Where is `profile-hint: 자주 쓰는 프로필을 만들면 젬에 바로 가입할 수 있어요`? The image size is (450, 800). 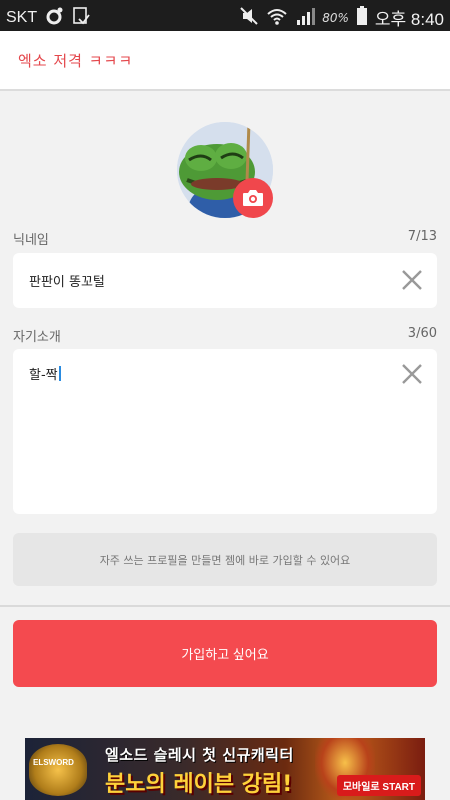 profile-hint: 자주 쓰는 프로필을 만들면 젬에 바로 가입할 수 있어요 is located at coordinates (225, 559).